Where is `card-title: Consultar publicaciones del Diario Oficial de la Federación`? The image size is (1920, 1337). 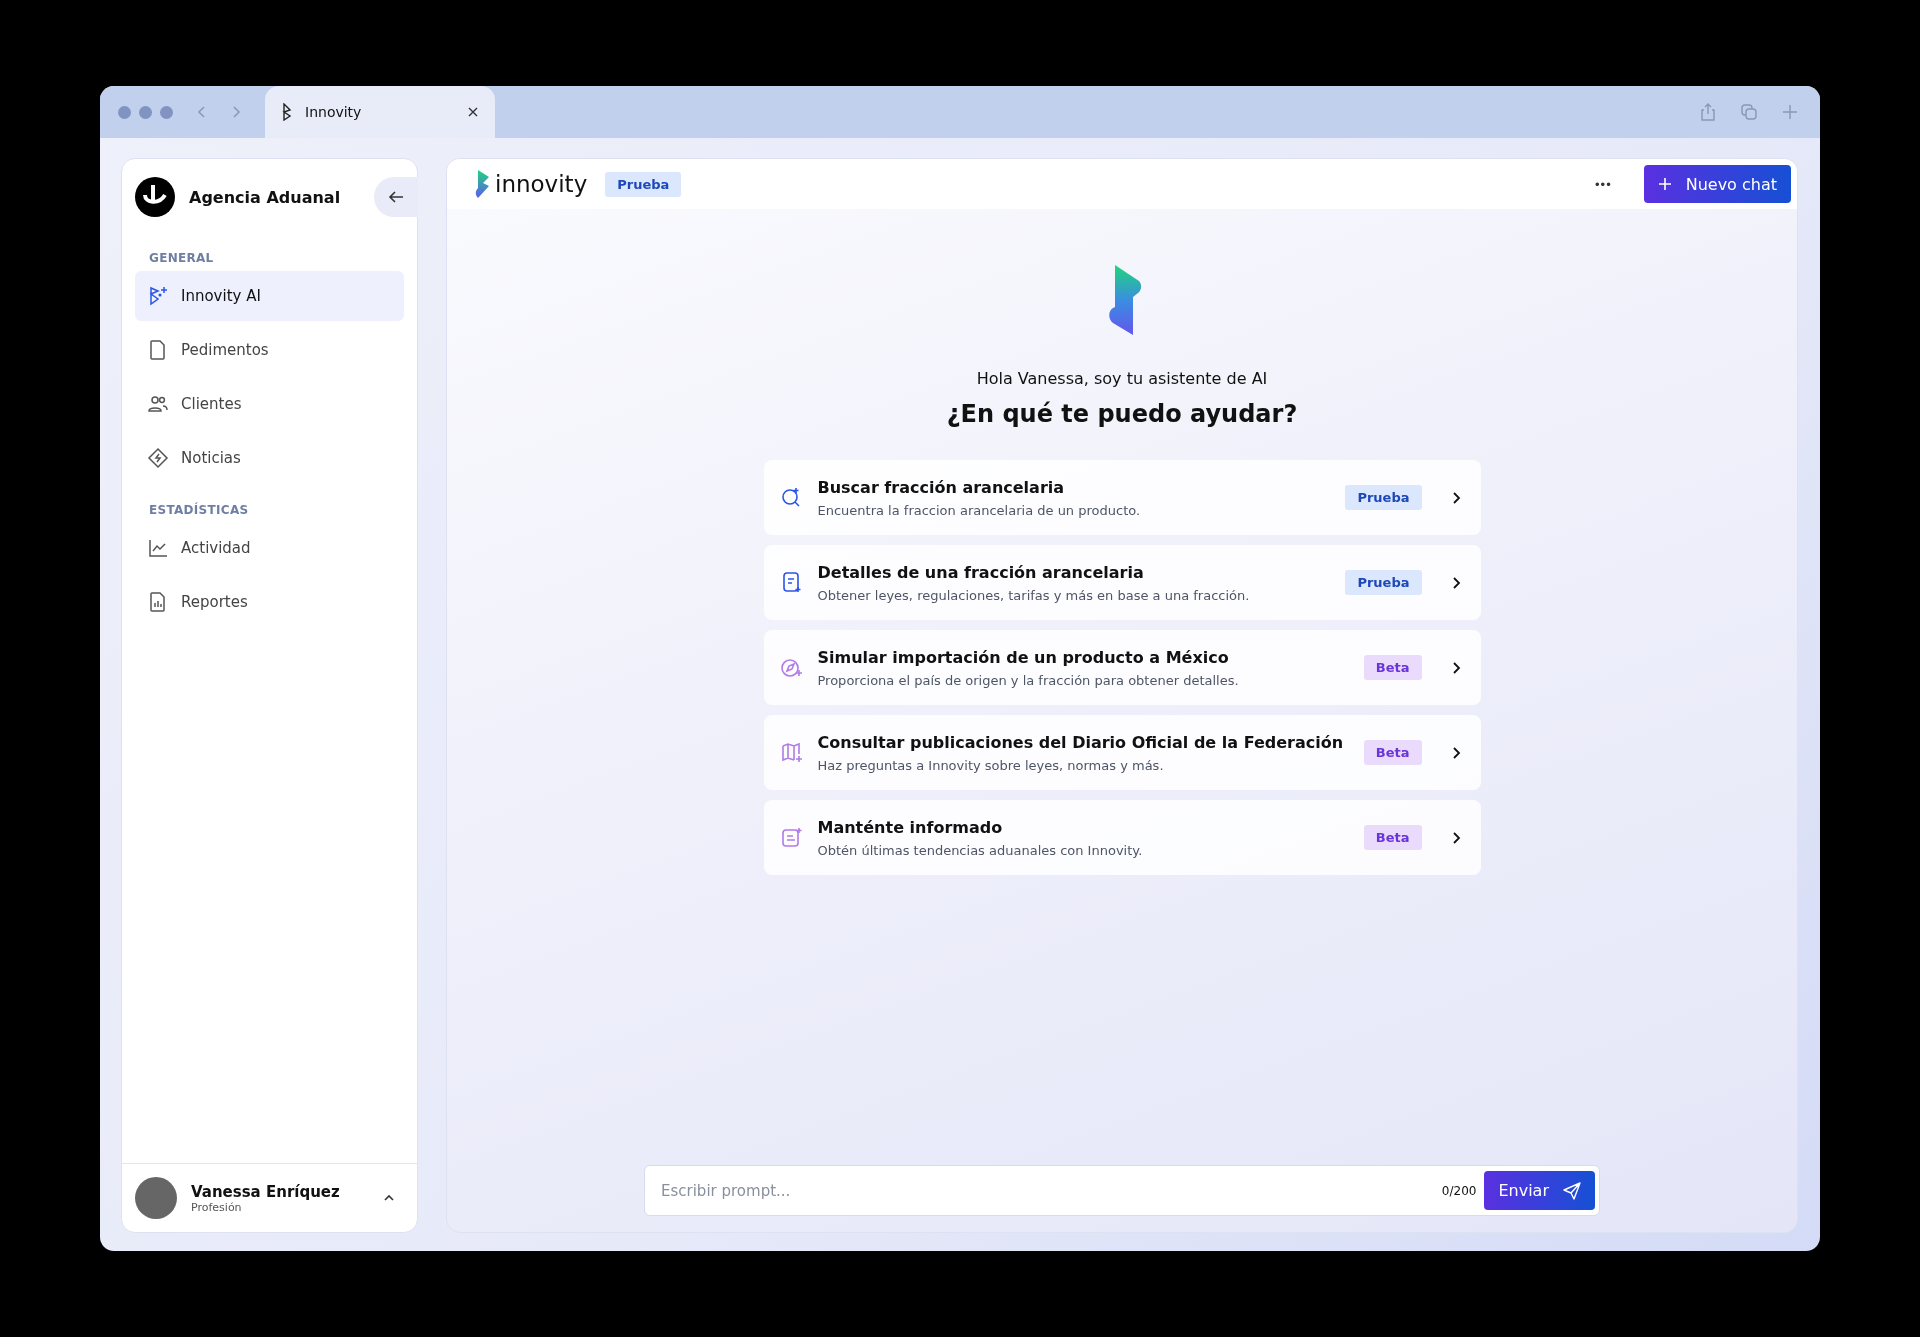 card-title: Consultar publicaciones del Diario Oficial de la Federación is located at coordinates (1081, 742).